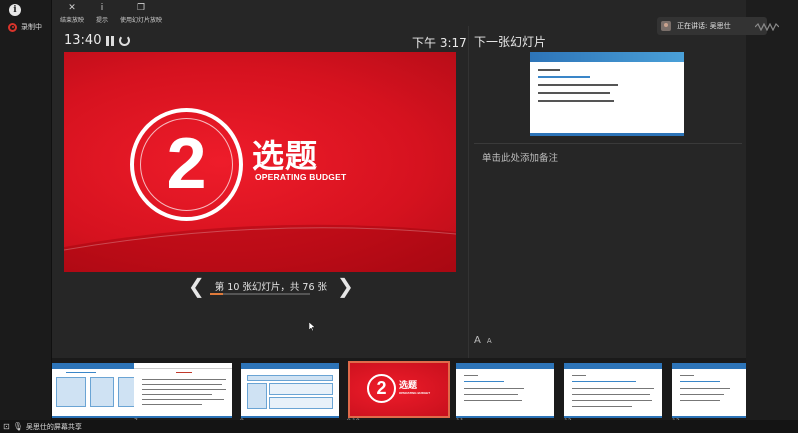  Describe the element at coordinates (31, 27) in the screenshot. I see `recording-label: 录制中` at that location.